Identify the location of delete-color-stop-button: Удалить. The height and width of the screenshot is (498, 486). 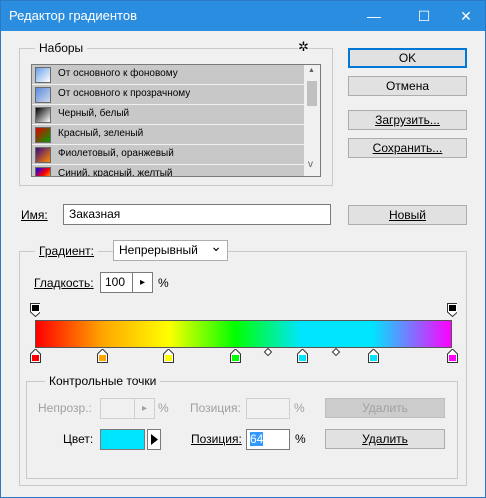
(385, 439).